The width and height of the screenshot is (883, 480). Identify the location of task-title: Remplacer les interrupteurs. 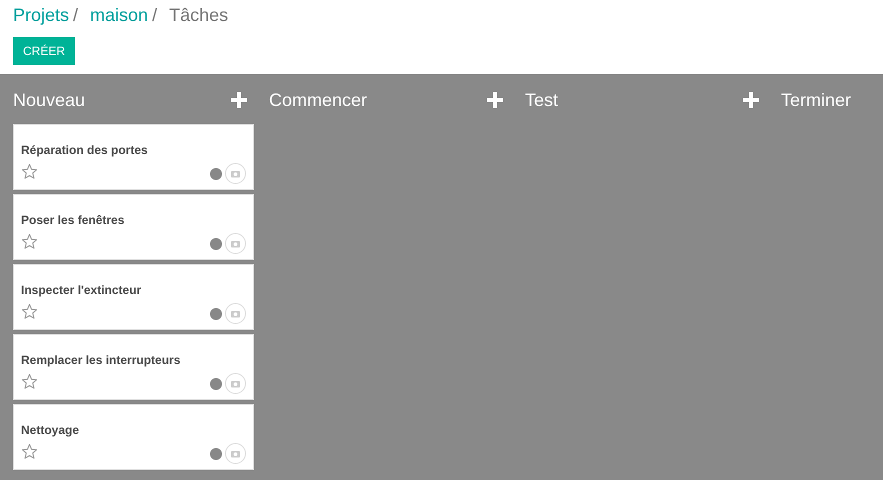
(101, 360).